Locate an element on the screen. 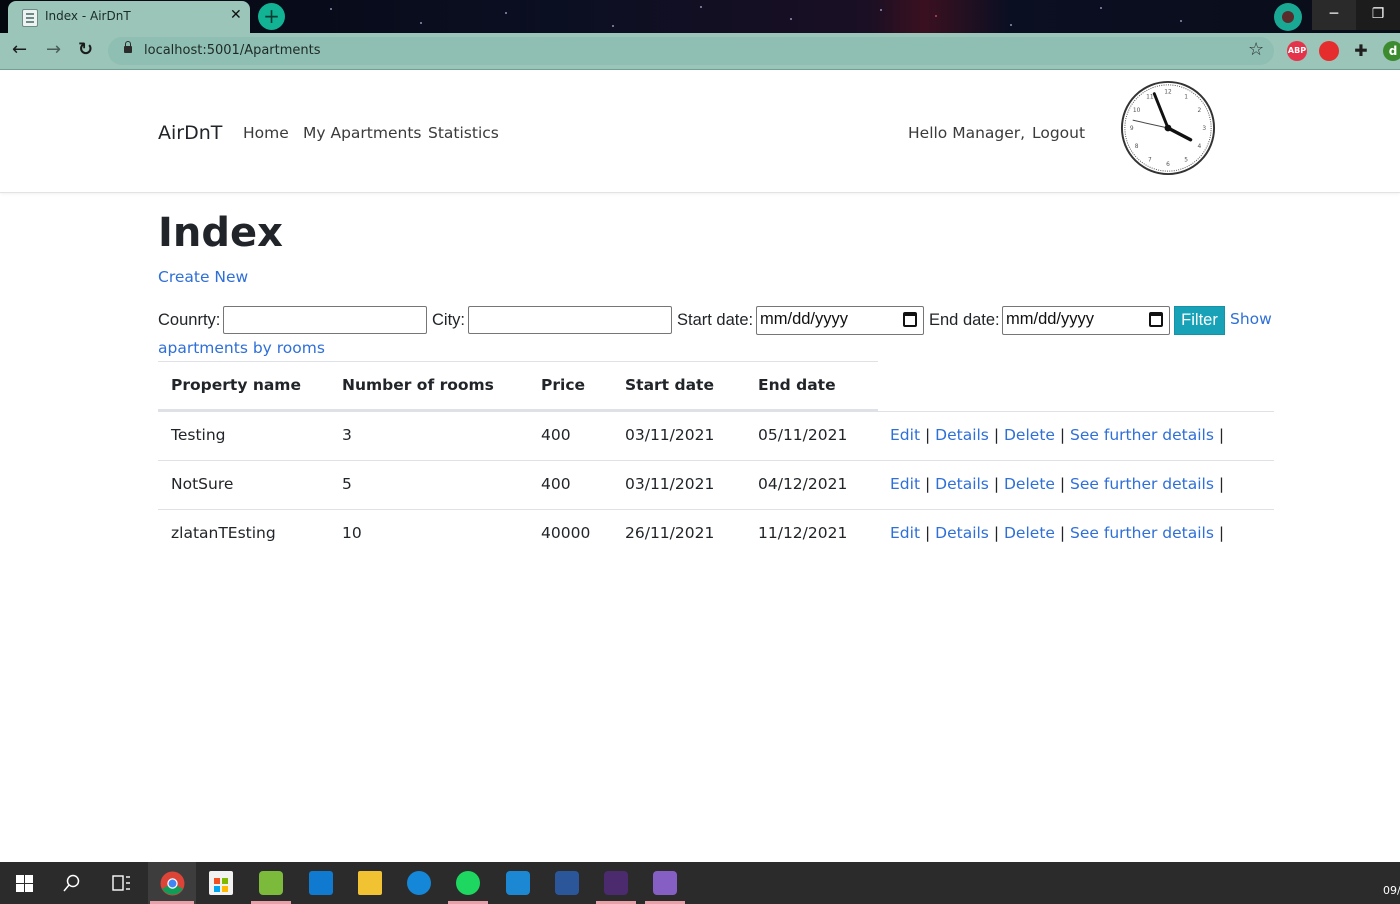 Image resolution: width=1400 pixels, height=904 pixels. logout-link: Logout is located at coordinates (1058, 133).